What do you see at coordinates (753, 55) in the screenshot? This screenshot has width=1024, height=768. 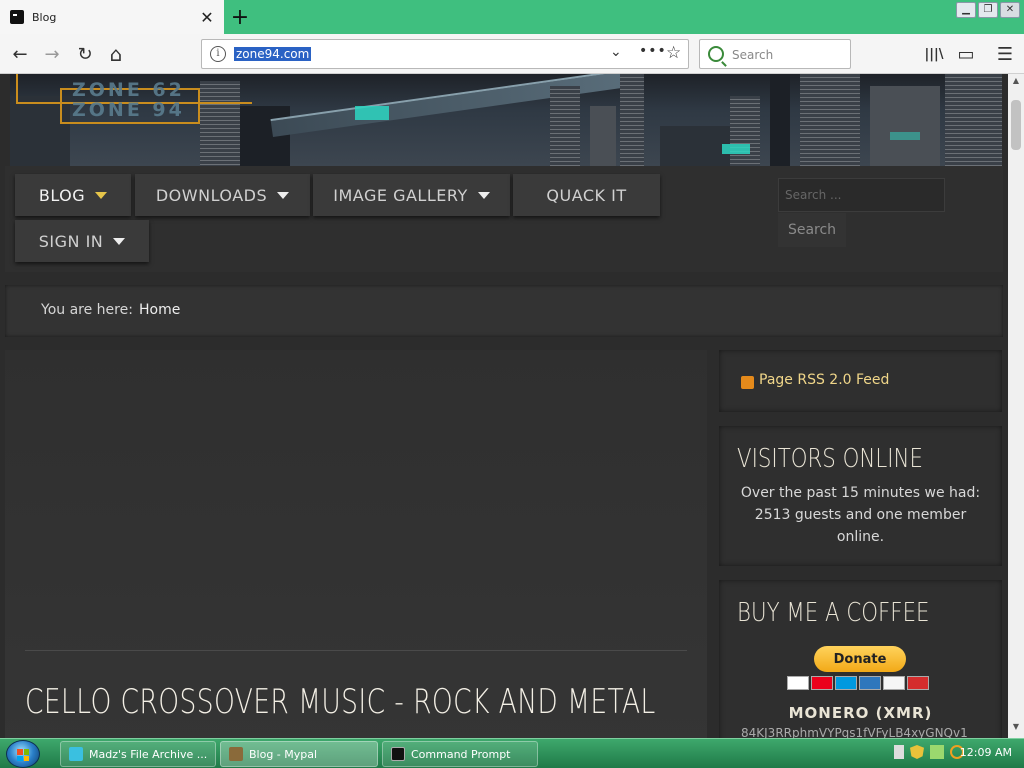 I see `search-placeholder: Search` at bounding box center [753, 55].